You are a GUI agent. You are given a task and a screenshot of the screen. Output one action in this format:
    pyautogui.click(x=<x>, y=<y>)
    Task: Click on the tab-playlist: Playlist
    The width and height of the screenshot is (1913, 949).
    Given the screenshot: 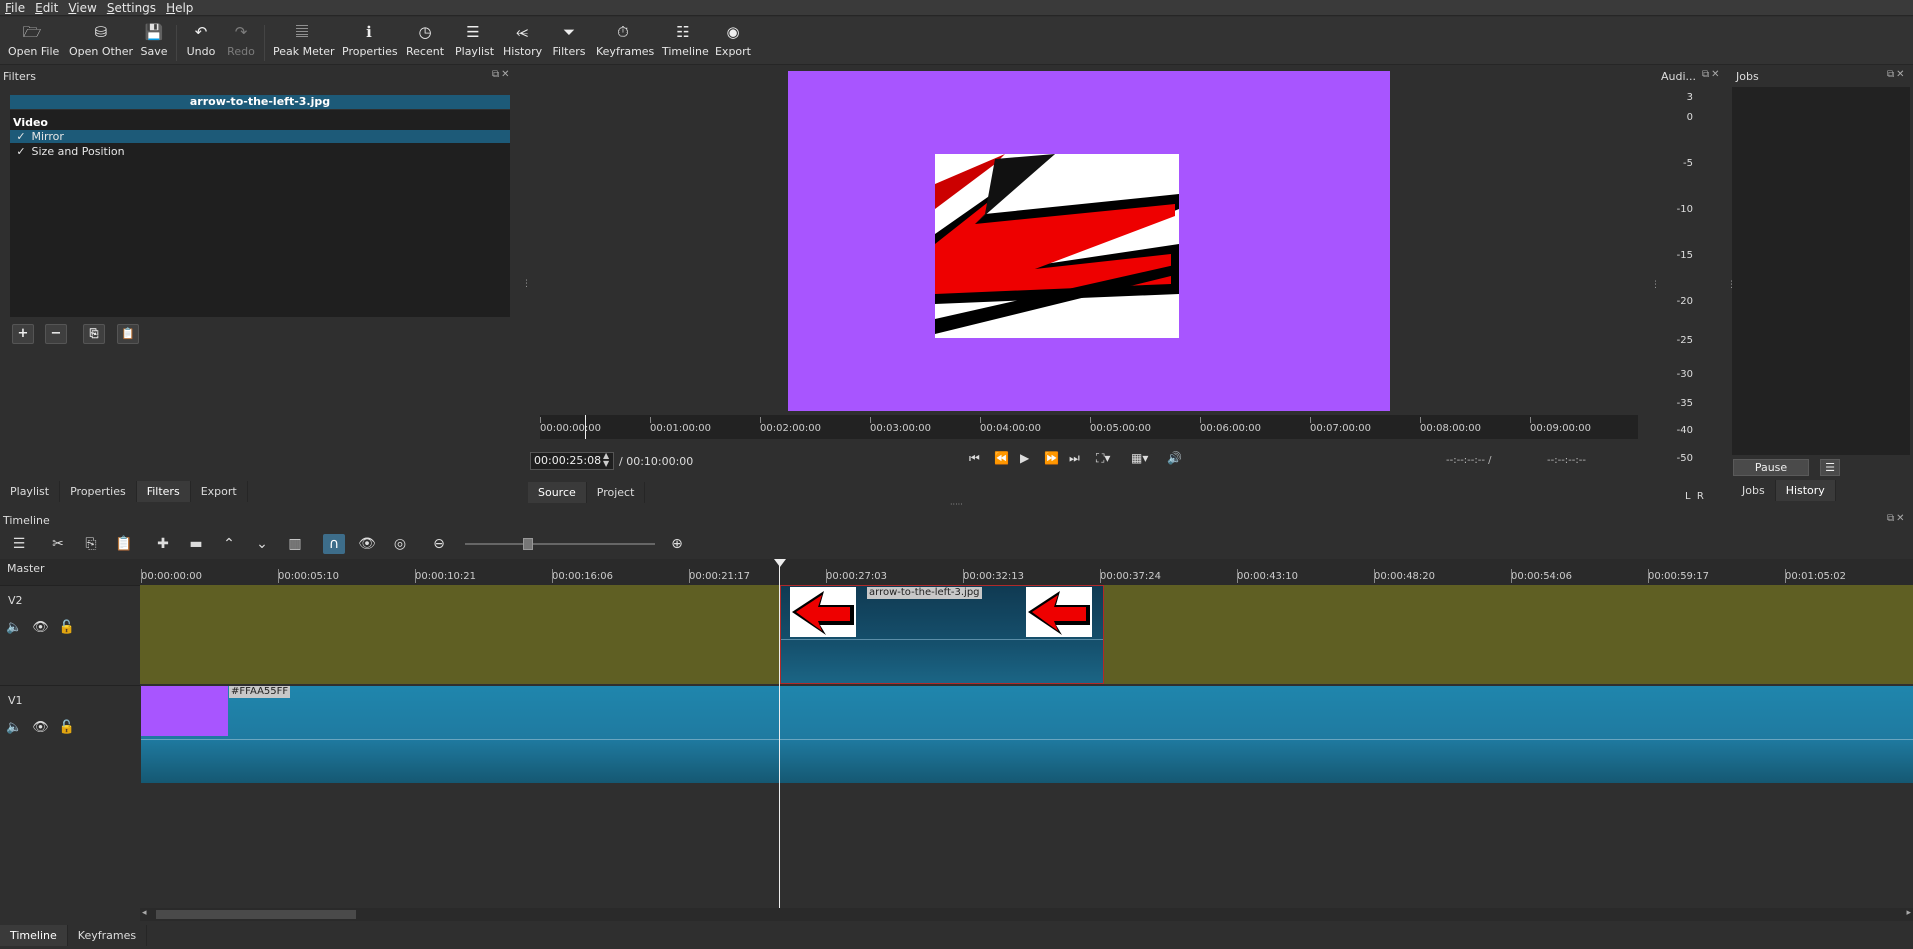 What is the action you would take?
    pyautogui.click(x=30, y=491)
    